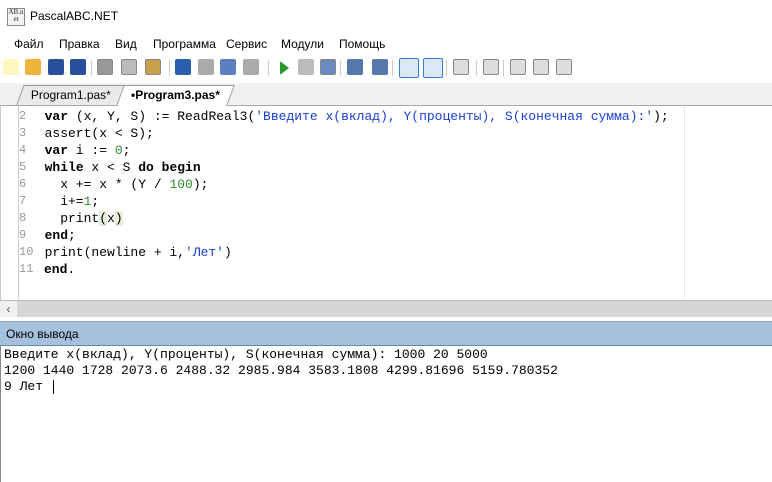 Image resolution: width=772 pixels, height=482 pixels. Describe the element at coordinates (284, 68) in the screenshot. I see `run-icon` at that location.